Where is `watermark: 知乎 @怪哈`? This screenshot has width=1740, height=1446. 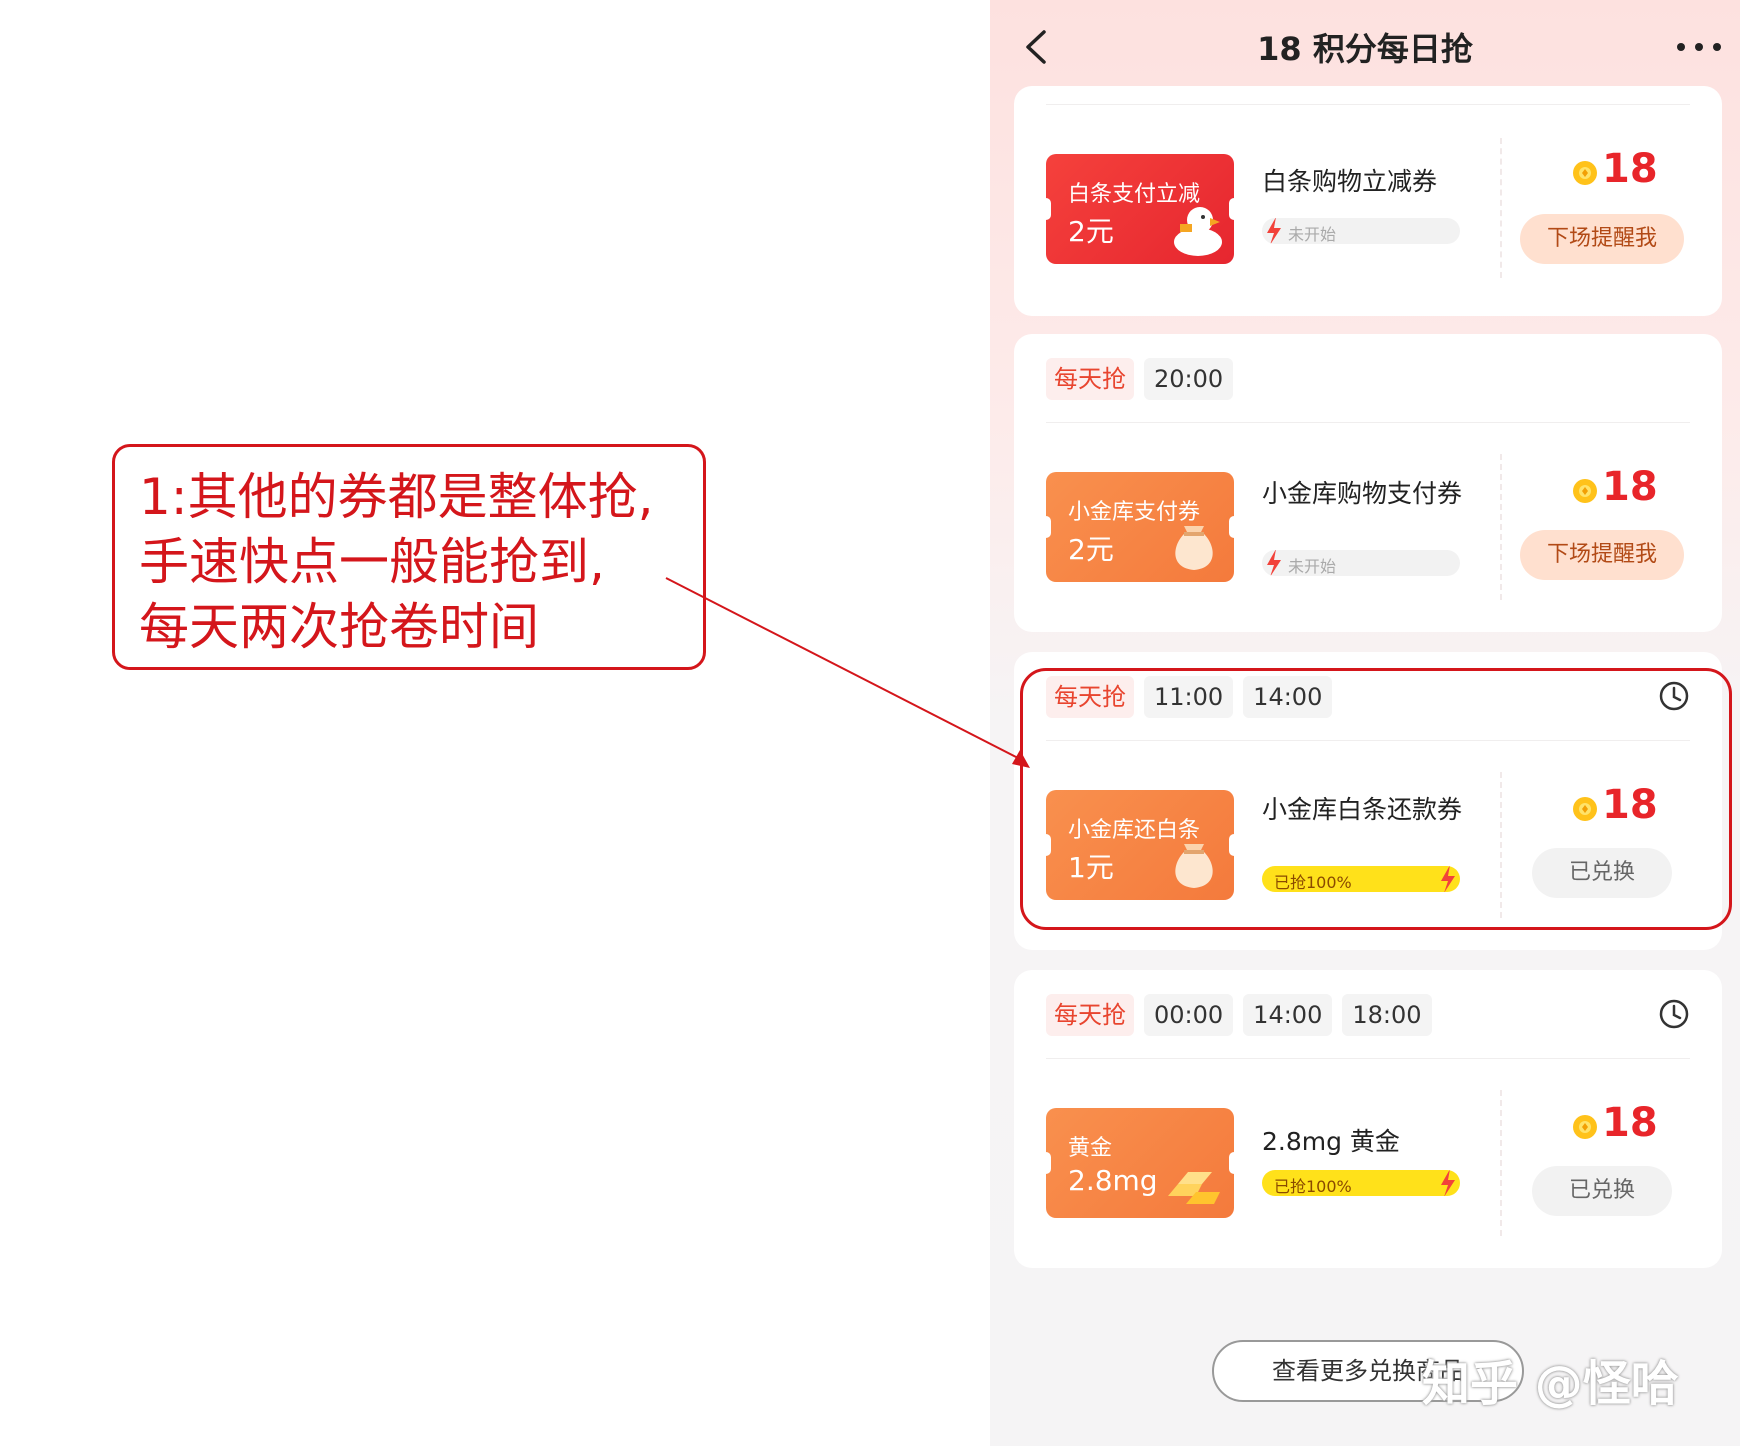
watermark: 知乎 @怪哈 is located at coordinates (1550, 1384).